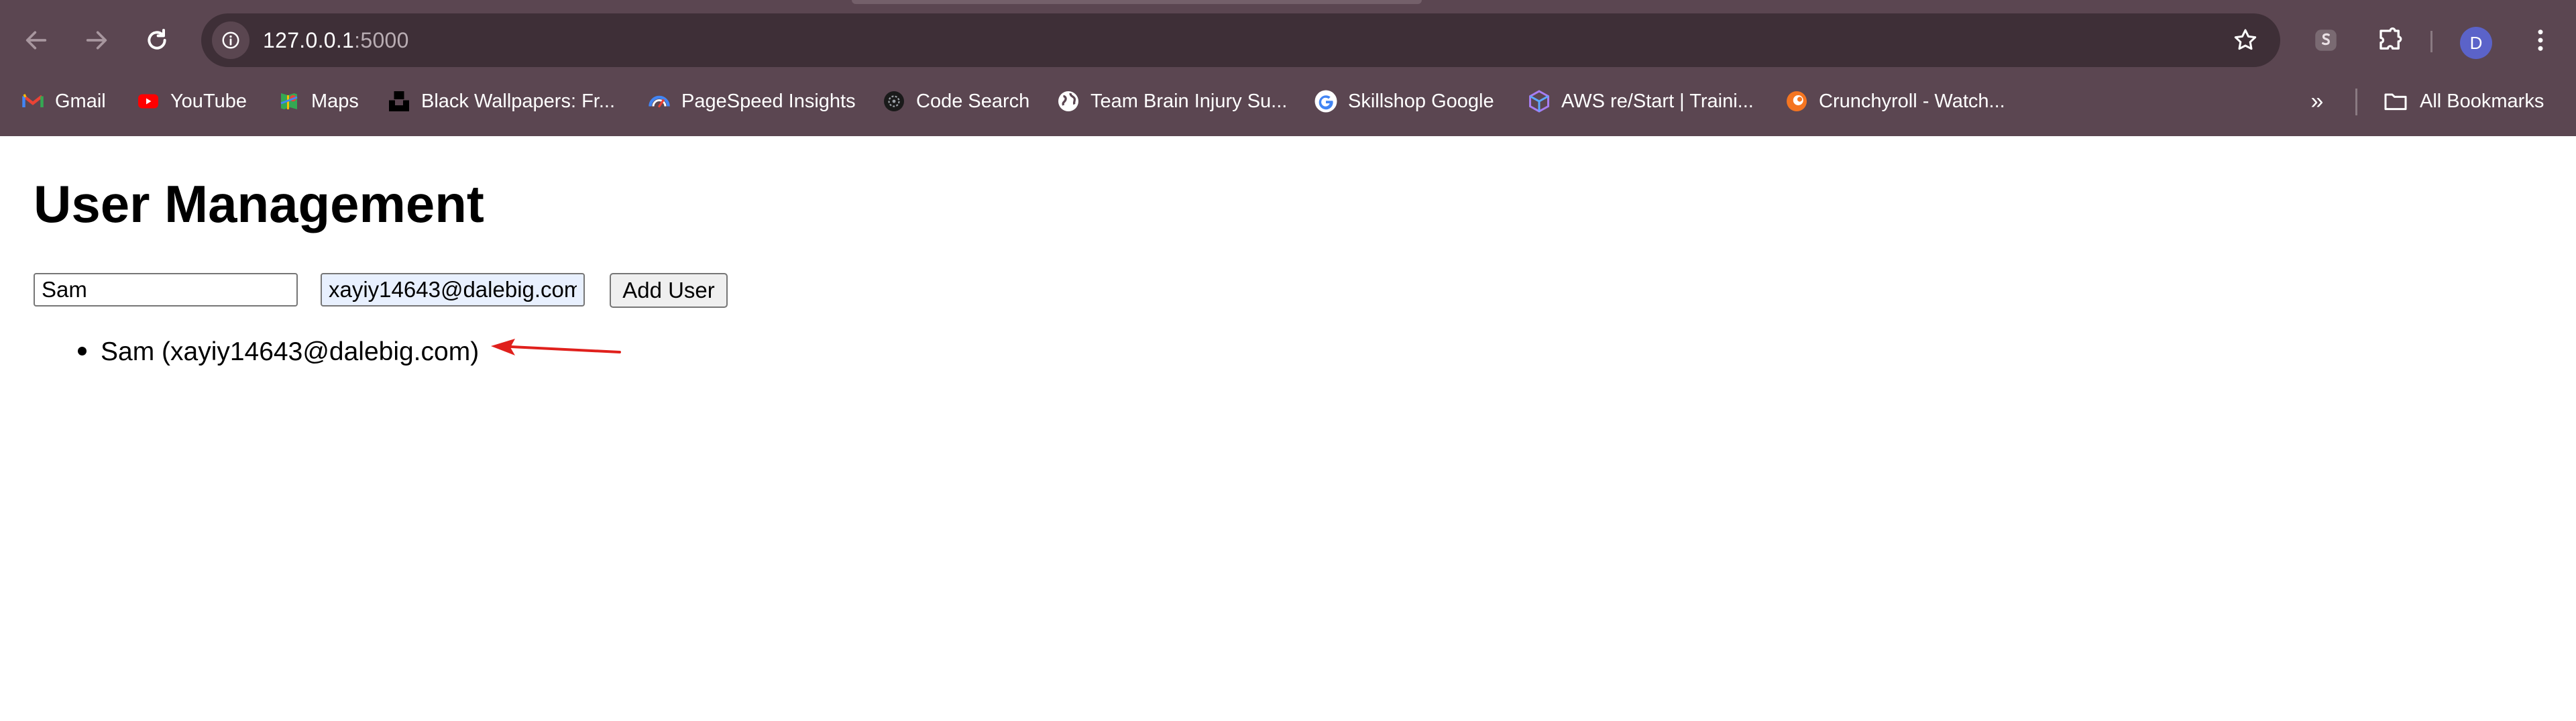 This screenshot has height=721, width=2576. What do you see at coordinates (453, 290) in the screenshot?
I see `email-input` at bounding box center [453, 290].